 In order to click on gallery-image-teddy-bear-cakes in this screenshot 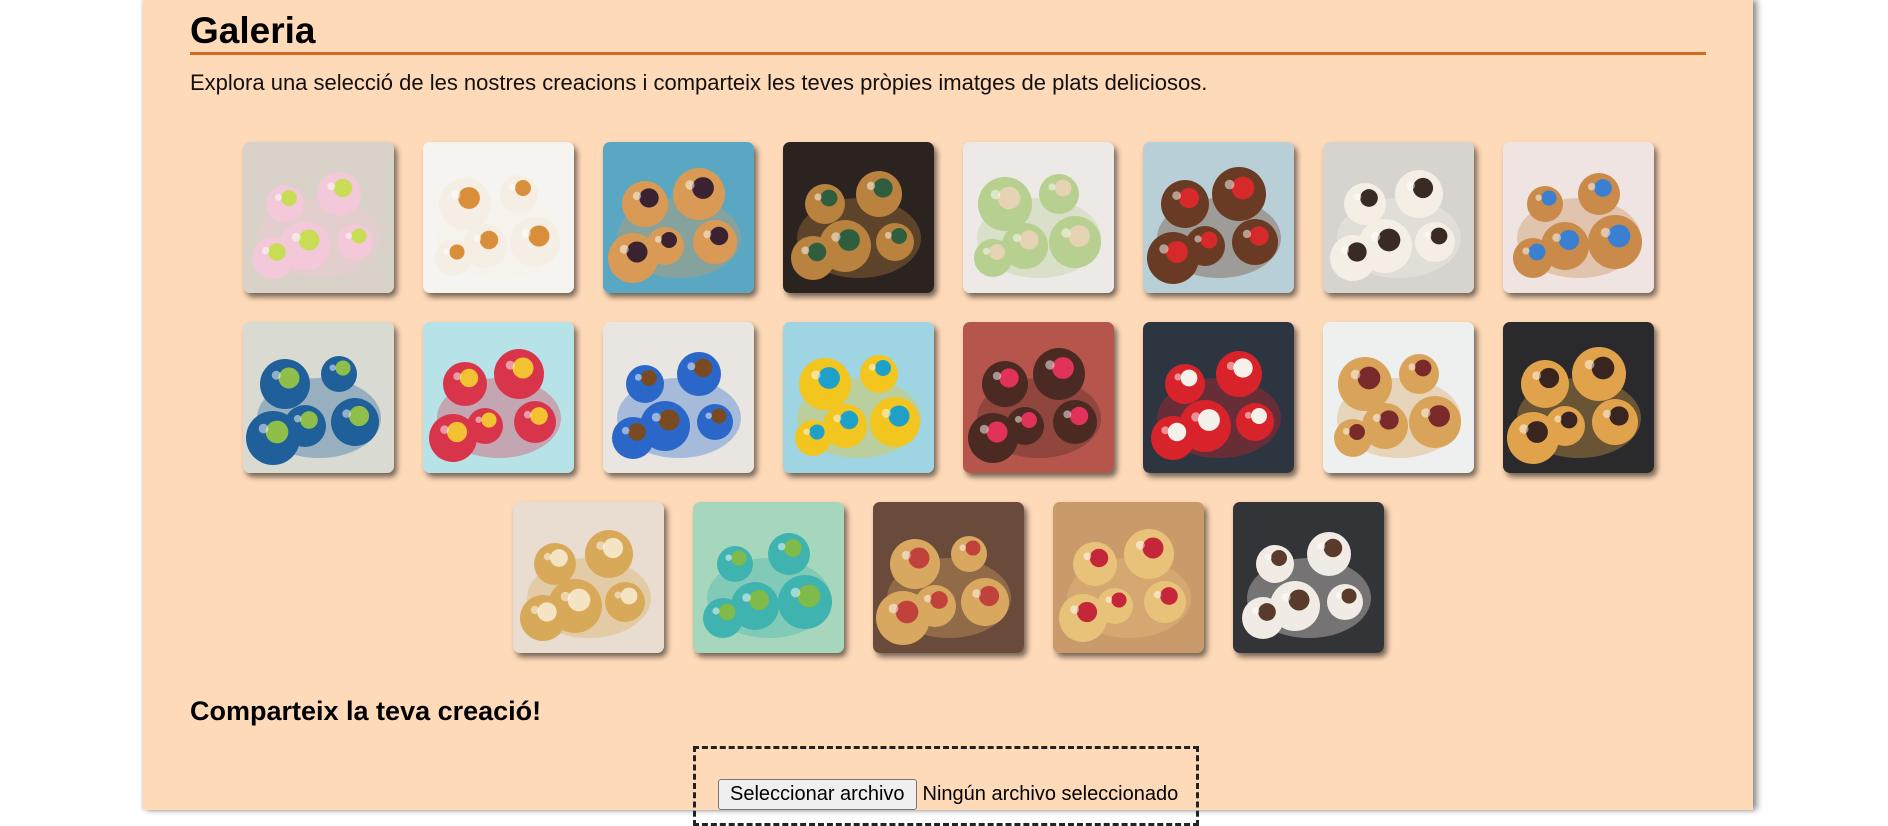, I will do `click(1578, 217)`.